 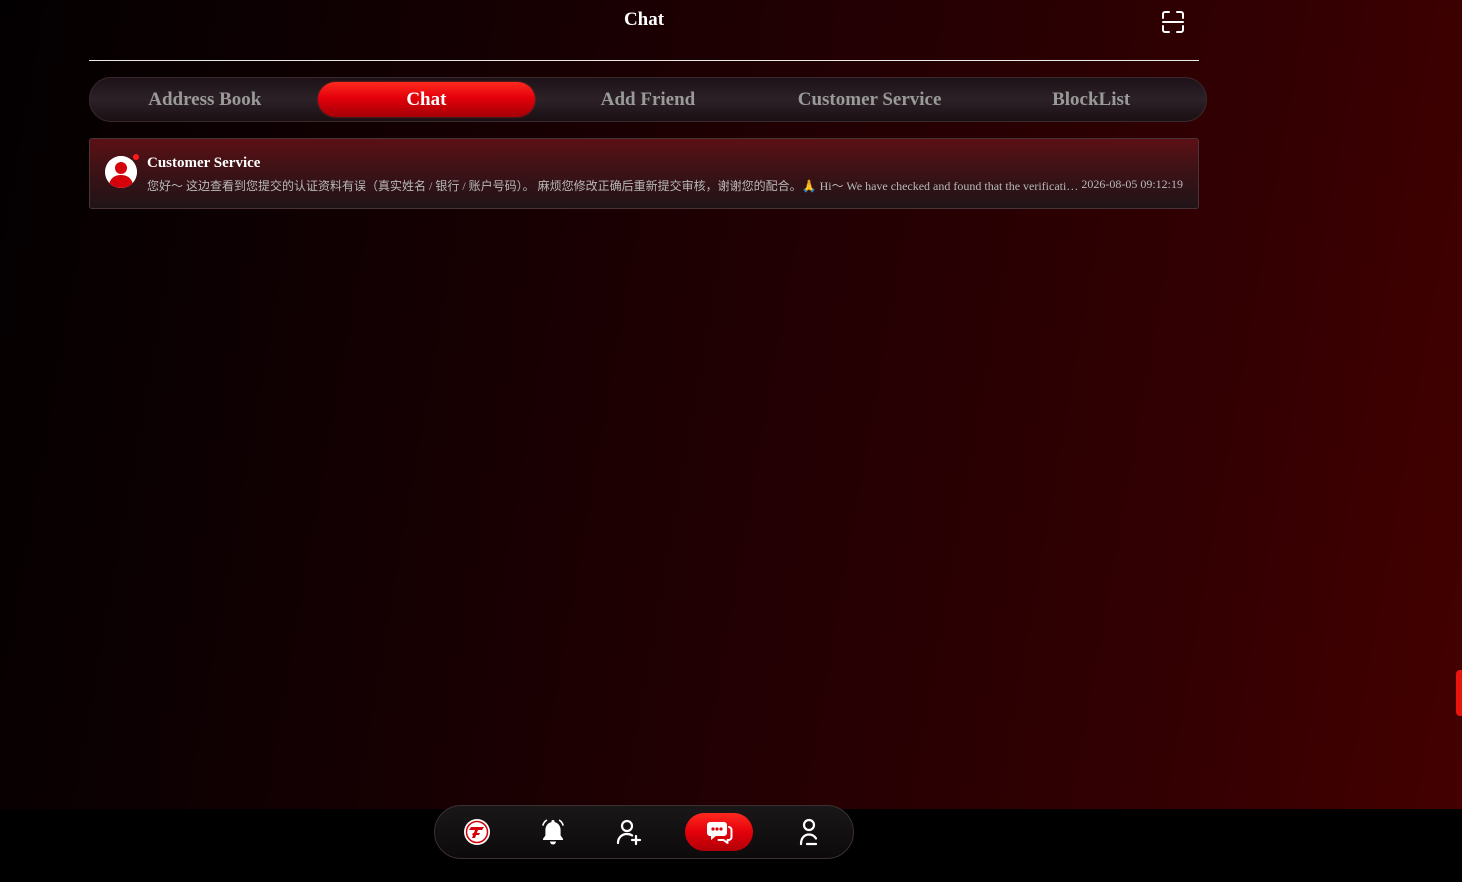 I want to click on nav-notifications, so click(x=553, y=832).